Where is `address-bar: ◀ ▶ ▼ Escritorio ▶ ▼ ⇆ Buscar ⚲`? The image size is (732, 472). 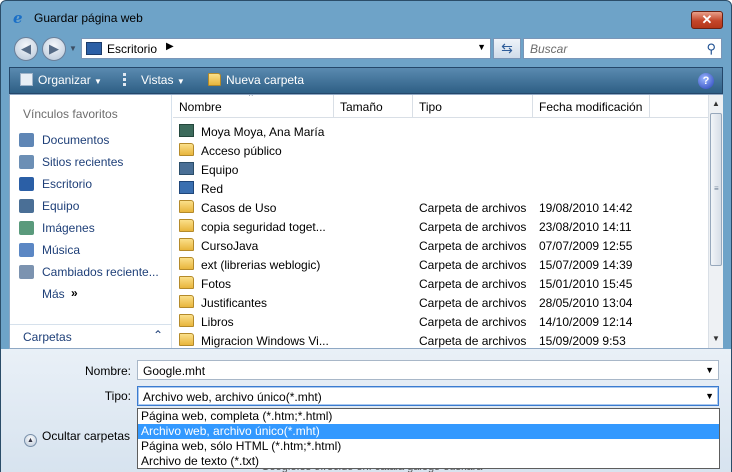 address-bar: ◀ ▶ ▼ Escritorio ▶ ▼ ⇆ Buscar ⚲ is located at coordinates (366, 49).